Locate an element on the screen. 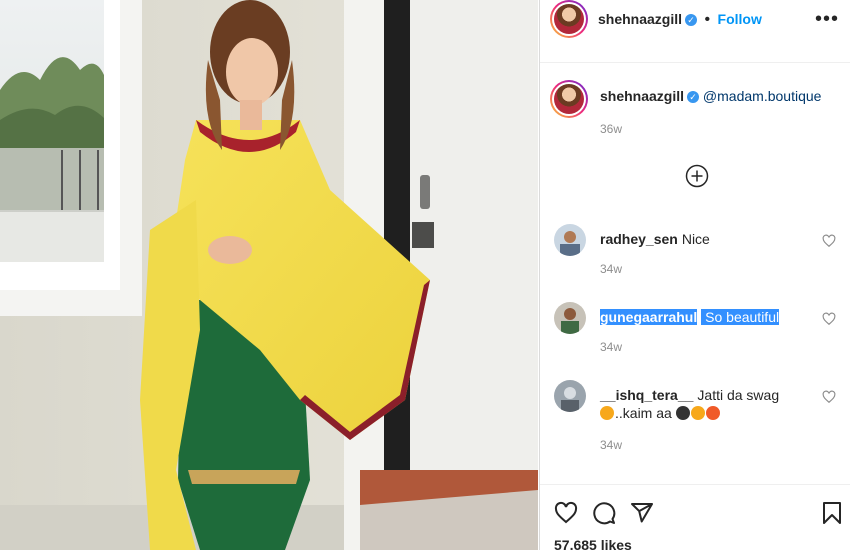 This screenshot has width=850, height=550. caption-avatar is located at coordinates (569, 99).